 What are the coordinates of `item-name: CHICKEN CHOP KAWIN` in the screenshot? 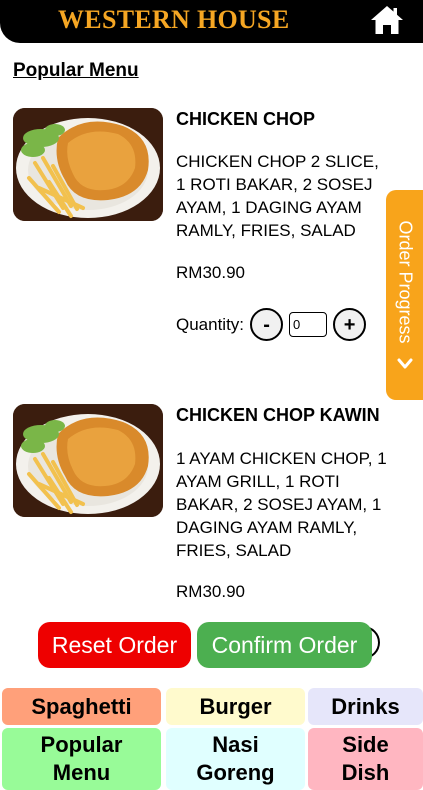 It's located at (278, 415).